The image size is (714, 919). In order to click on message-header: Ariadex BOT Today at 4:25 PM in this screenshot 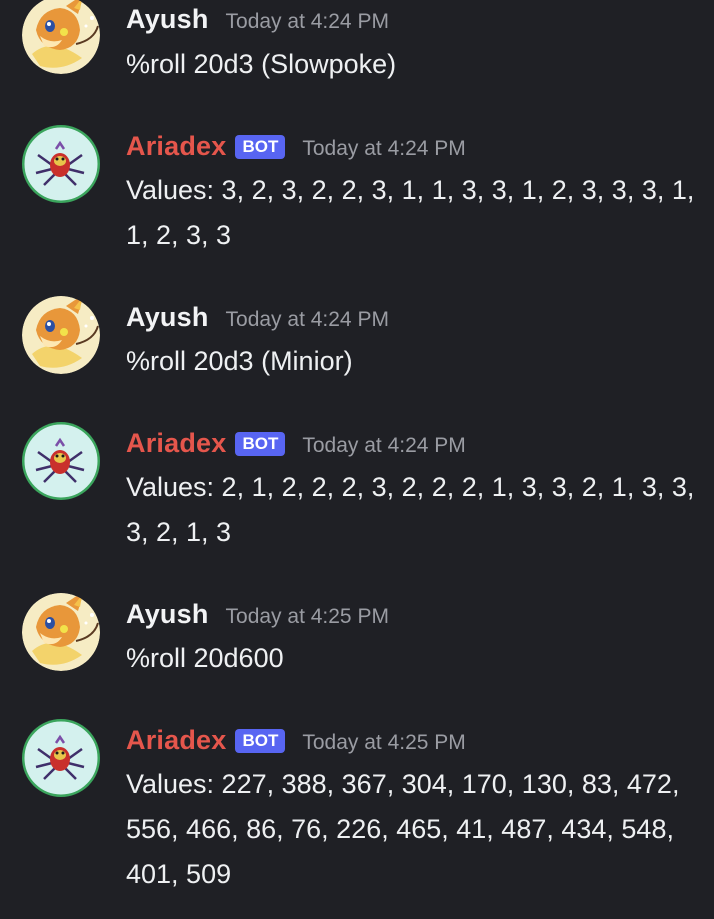, I will do `click(296, 740)`.